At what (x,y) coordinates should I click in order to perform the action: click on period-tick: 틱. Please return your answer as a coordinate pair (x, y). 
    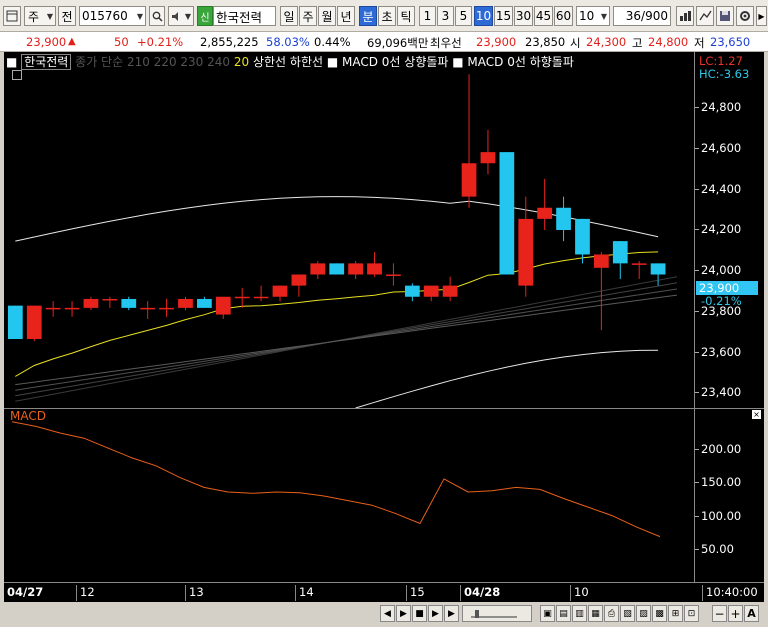
    Looking at the image, I should click on (406, 16).